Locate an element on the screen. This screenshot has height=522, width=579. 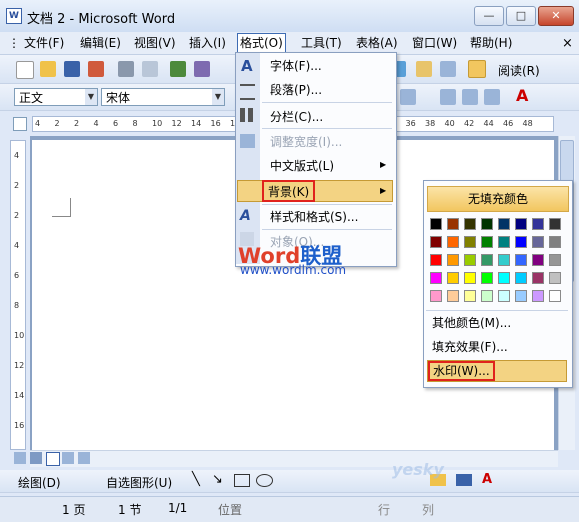
menu-insert: 插入(I) is located at coordinates (207, 43).